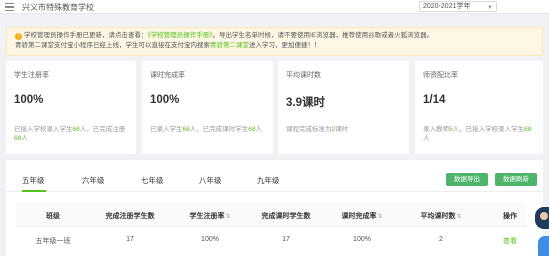  I want to click on menu-icon, so click(9, 7).